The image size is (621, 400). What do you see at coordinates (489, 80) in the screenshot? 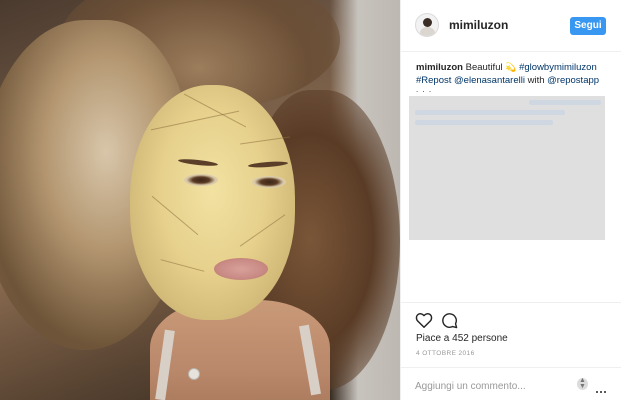
I see `caption-mention: @elenasantarelli` at bounding box center [489, 80].